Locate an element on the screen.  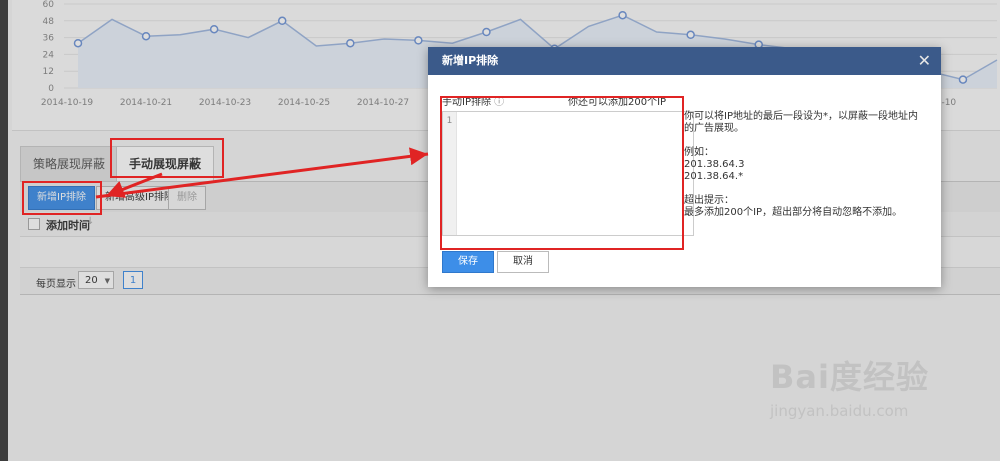
watermark-brand: Bai度经验 is located at coordinates (849, 377).